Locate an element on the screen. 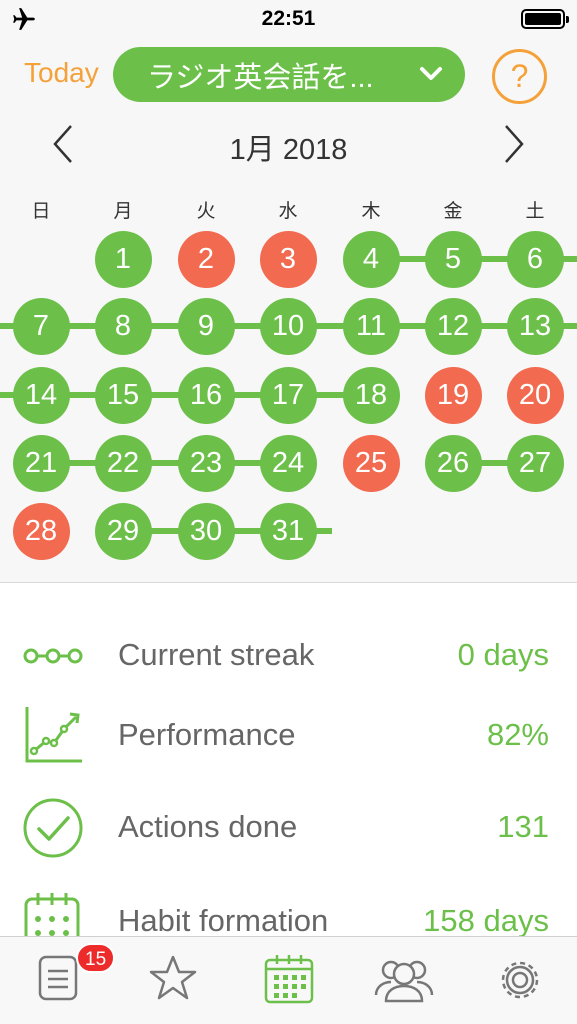 The height and width of the screenshot is (1024, 577). stat-value: 0 days is located at coordinates (503, 654).